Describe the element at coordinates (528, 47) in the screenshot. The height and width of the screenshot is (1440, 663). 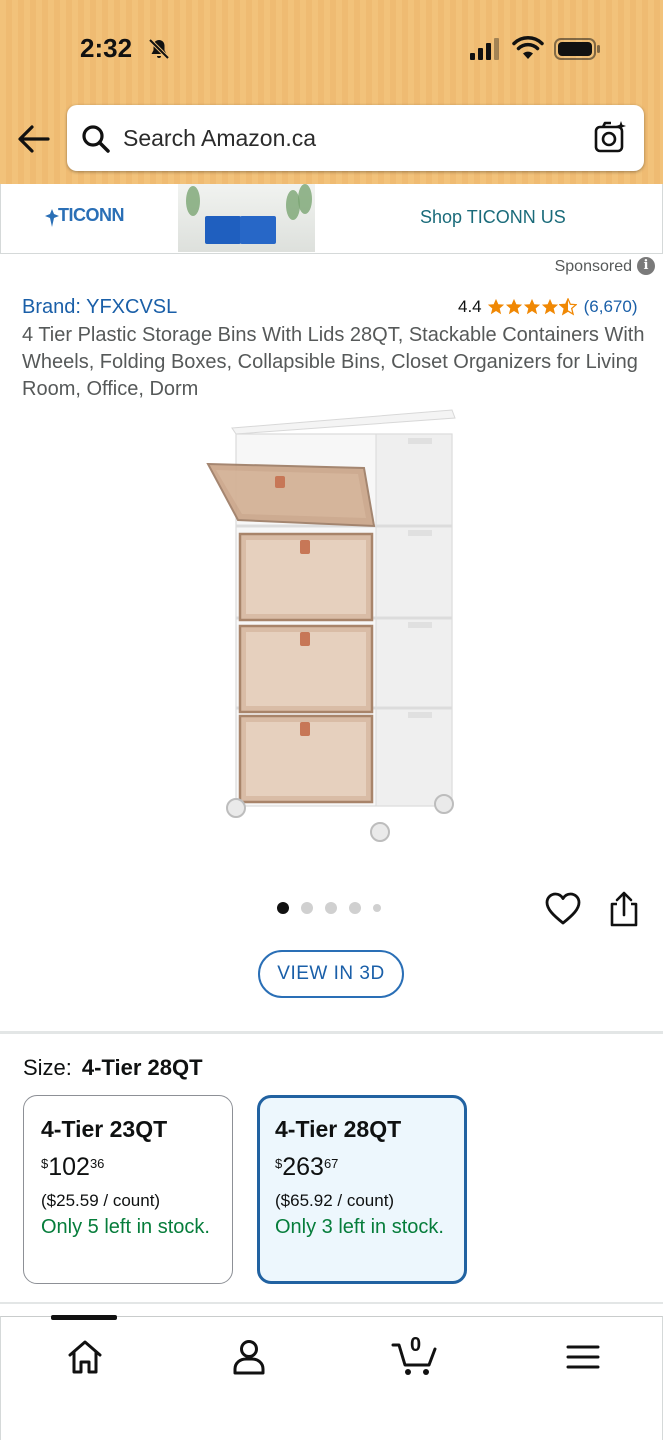
I see `wifi-icon` at that location.